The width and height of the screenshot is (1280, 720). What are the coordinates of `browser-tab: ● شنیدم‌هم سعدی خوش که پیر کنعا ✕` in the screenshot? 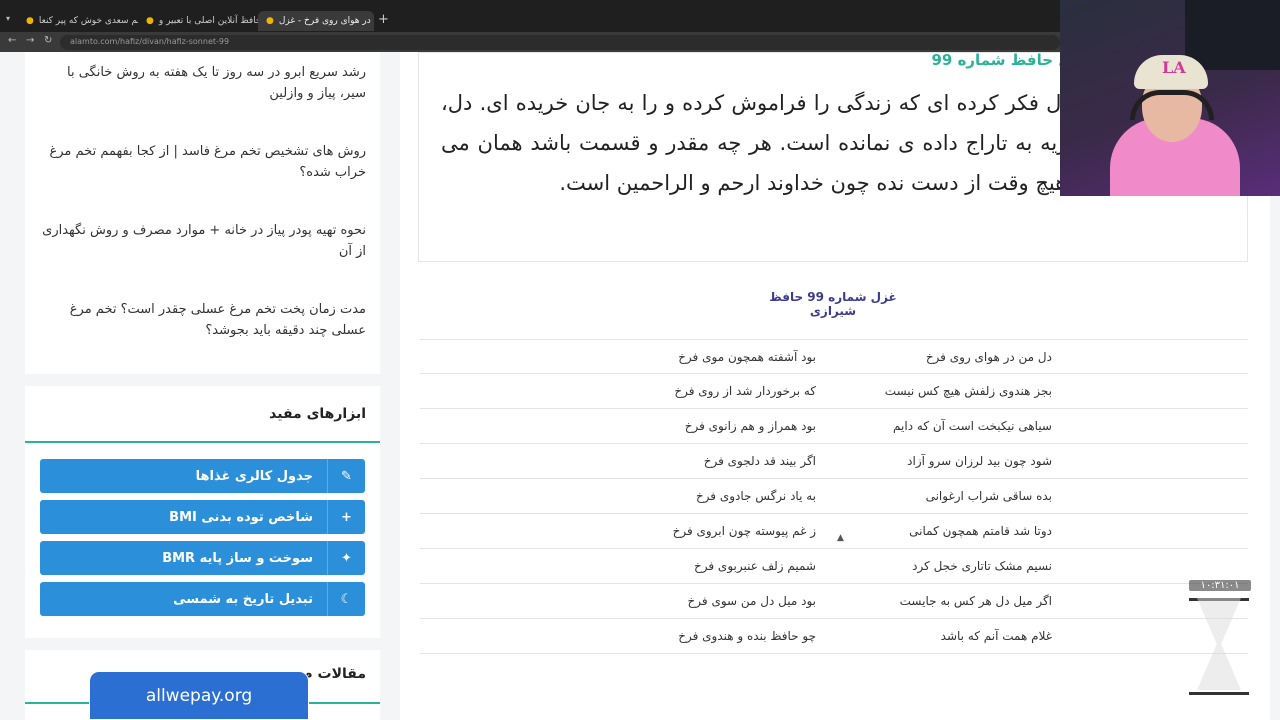 It's located at (78, 21).